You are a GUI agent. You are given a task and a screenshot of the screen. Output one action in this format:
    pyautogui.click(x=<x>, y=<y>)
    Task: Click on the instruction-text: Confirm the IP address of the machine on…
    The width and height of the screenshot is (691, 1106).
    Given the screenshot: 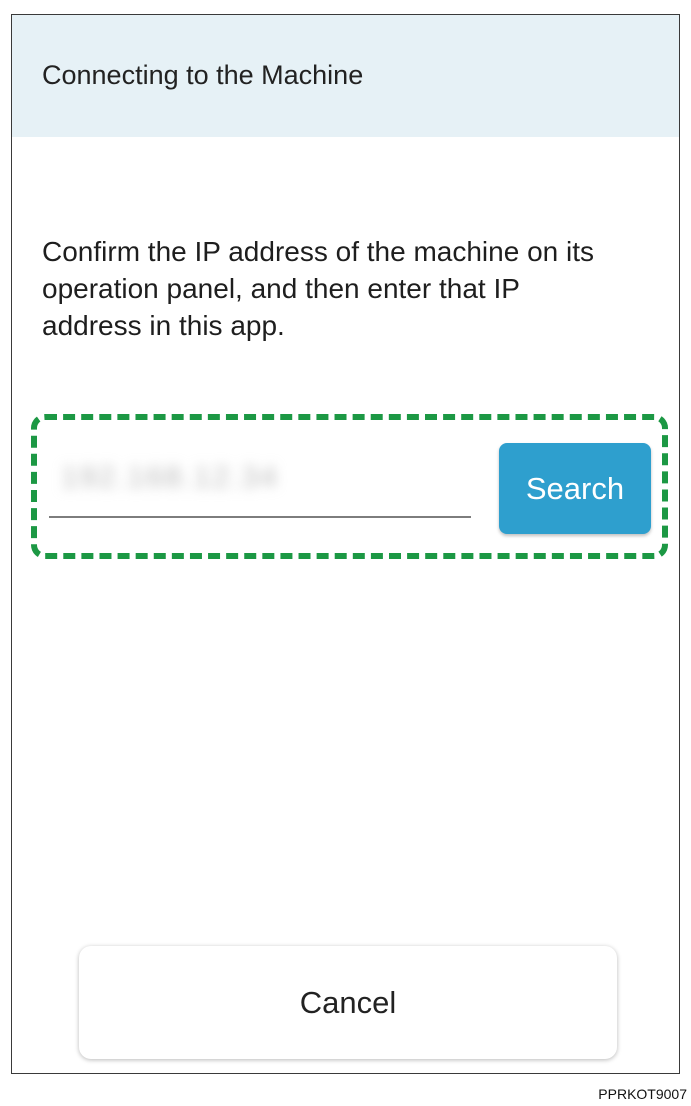 What is the action you would take?
    pyautogui.click(x=318, y=288)
    